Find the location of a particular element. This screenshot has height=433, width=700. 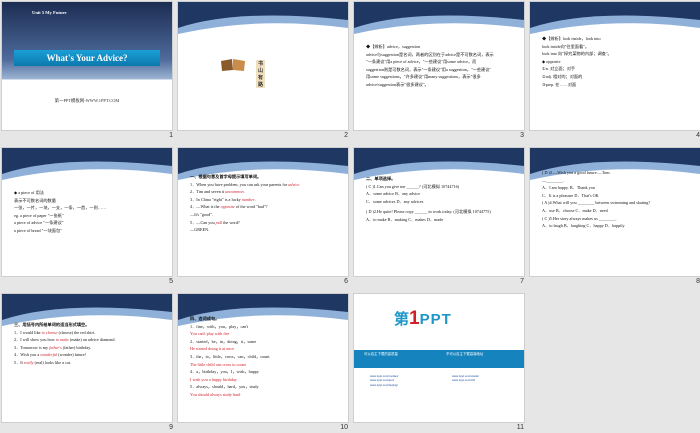

exercise-question: 3．the，to，little，cross，can，child，count is located at coordinates (230, 356).